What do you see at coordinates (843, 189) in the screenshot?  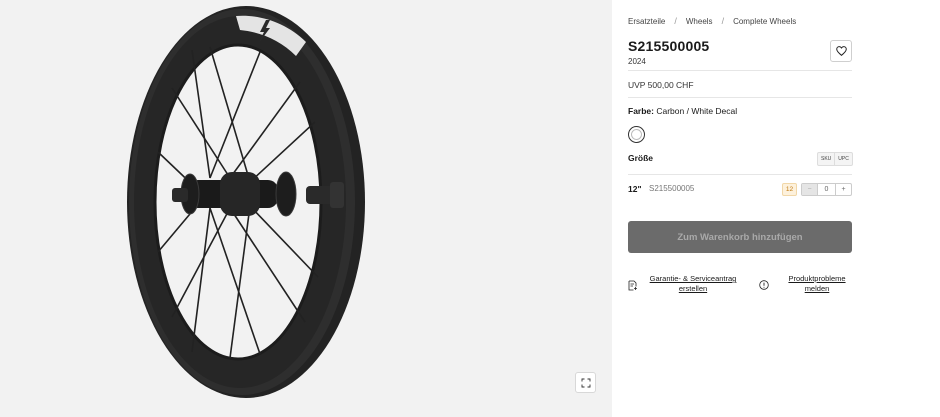 I see `quantity-increase-button: +` at bounding box center [843, 189].